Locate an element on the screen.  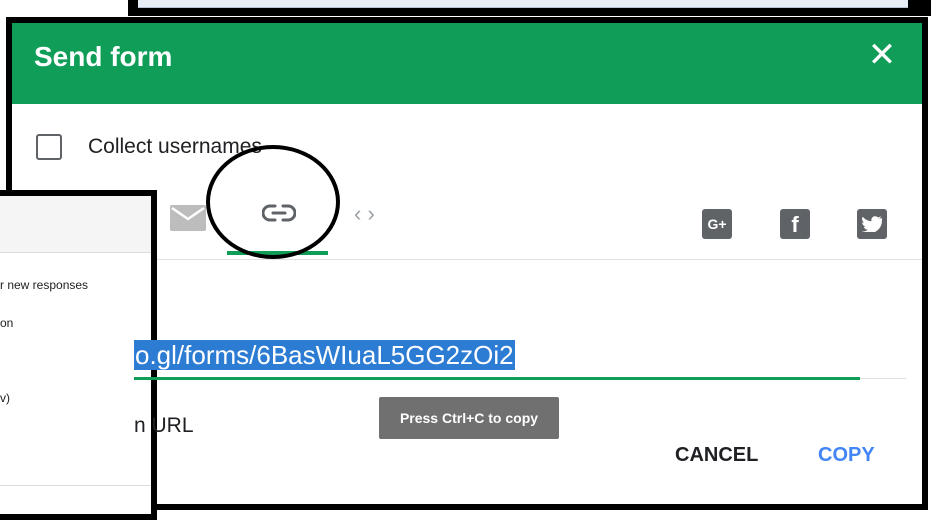
email-icon is located at coordinates (188, 220).